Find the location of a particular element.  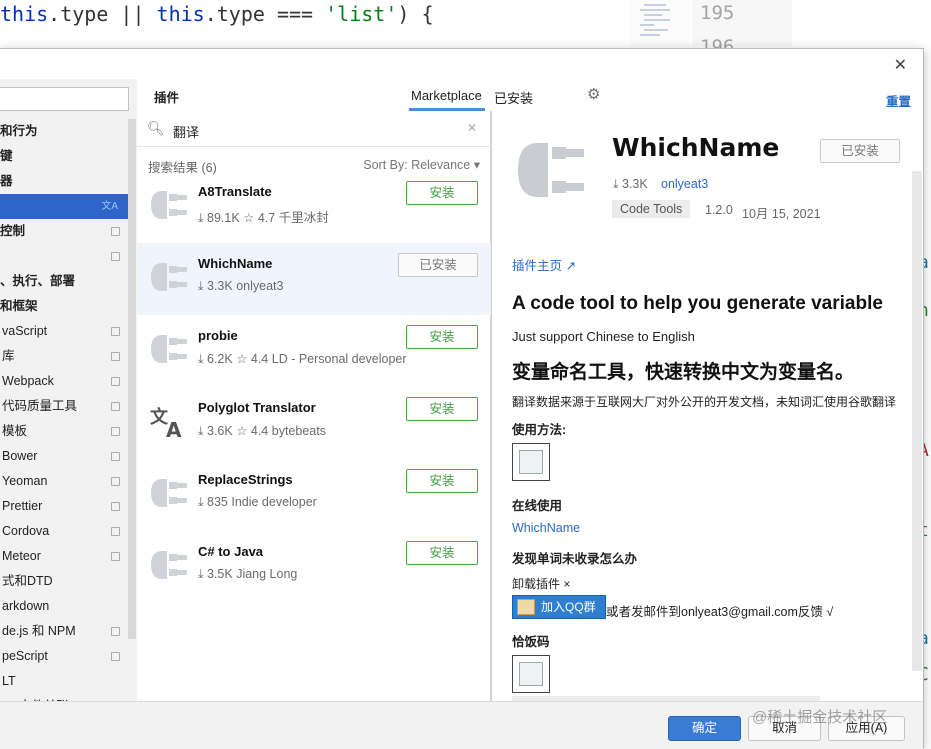

translate-icon: 文A is located at coordinates (109, 206).